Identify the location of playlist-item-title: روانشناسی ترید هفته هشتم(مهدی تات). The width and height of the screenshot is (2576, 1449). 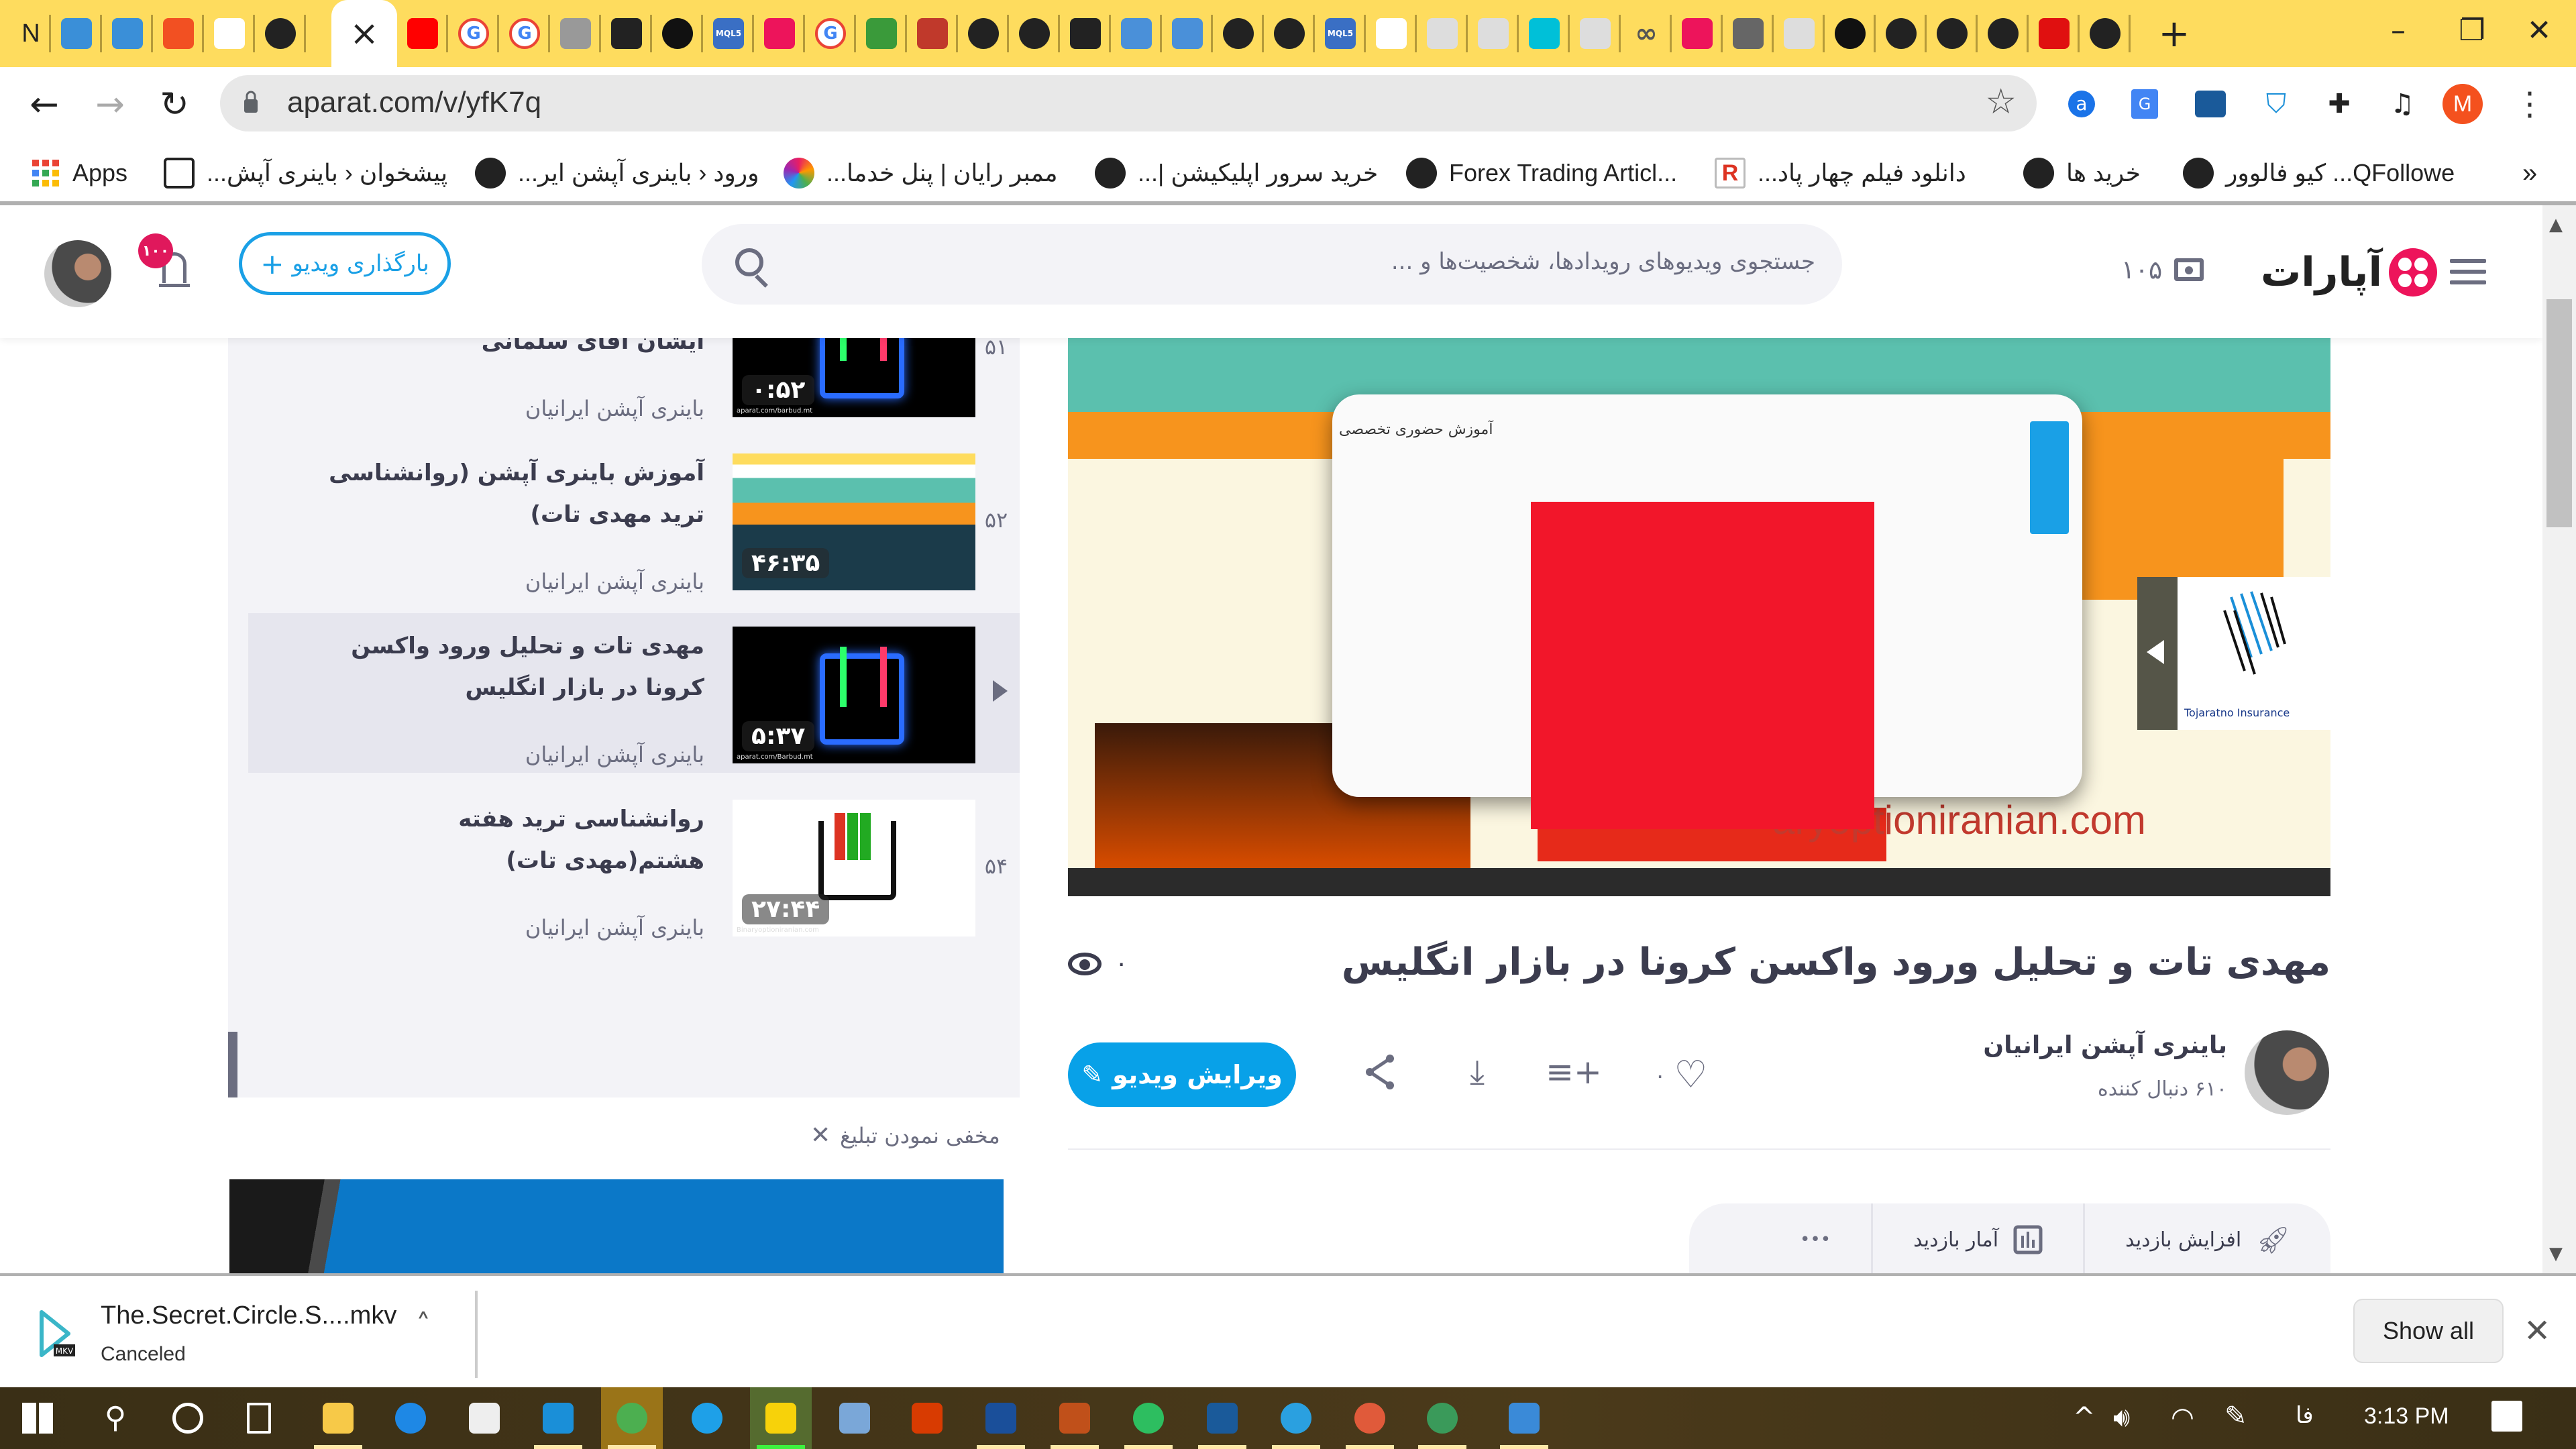
(516, 839).